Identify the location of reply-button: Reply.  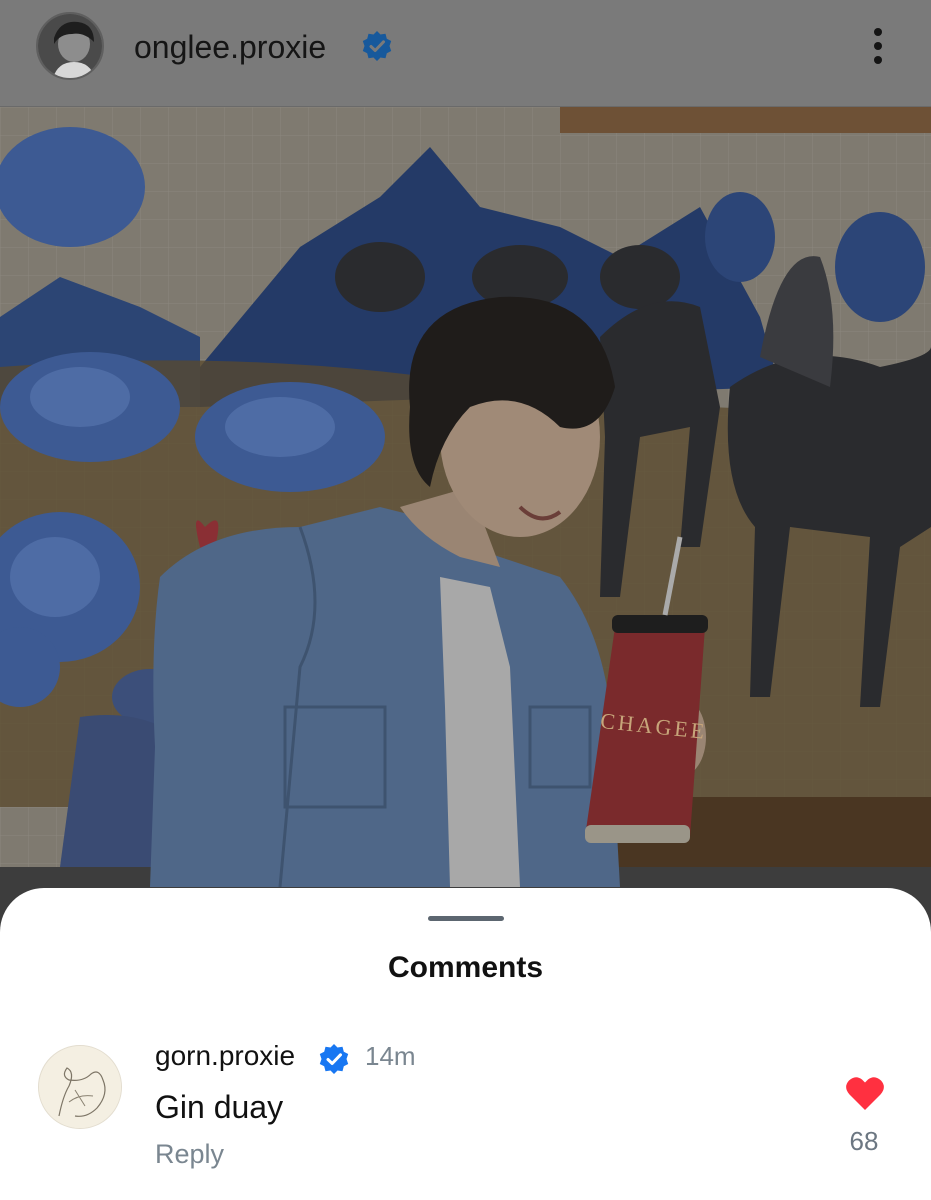
(189, 1154).